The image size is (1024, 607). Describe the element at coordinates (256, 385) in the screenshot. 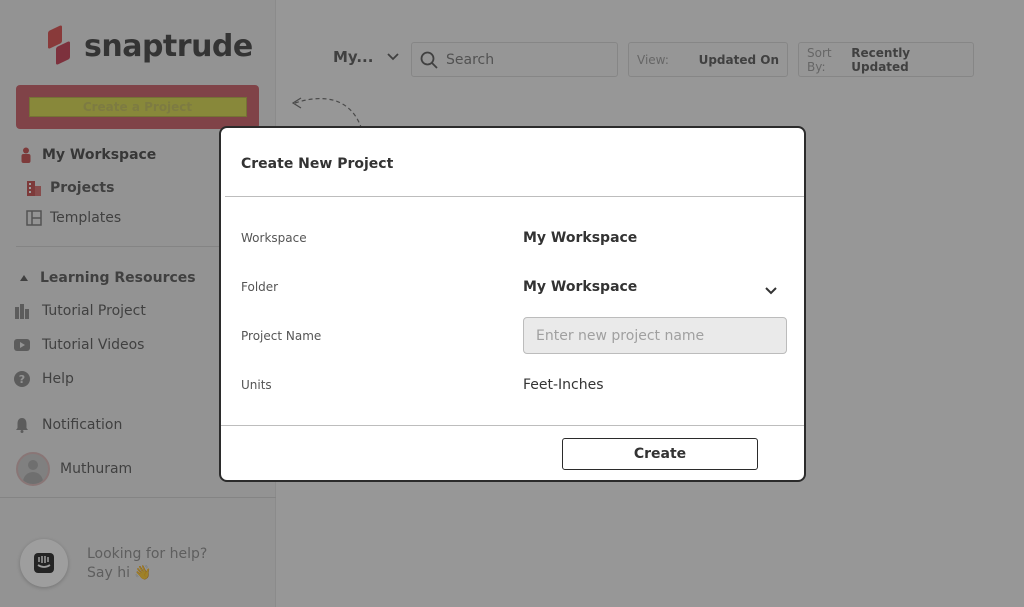

I see `units-label: Units` at that location.